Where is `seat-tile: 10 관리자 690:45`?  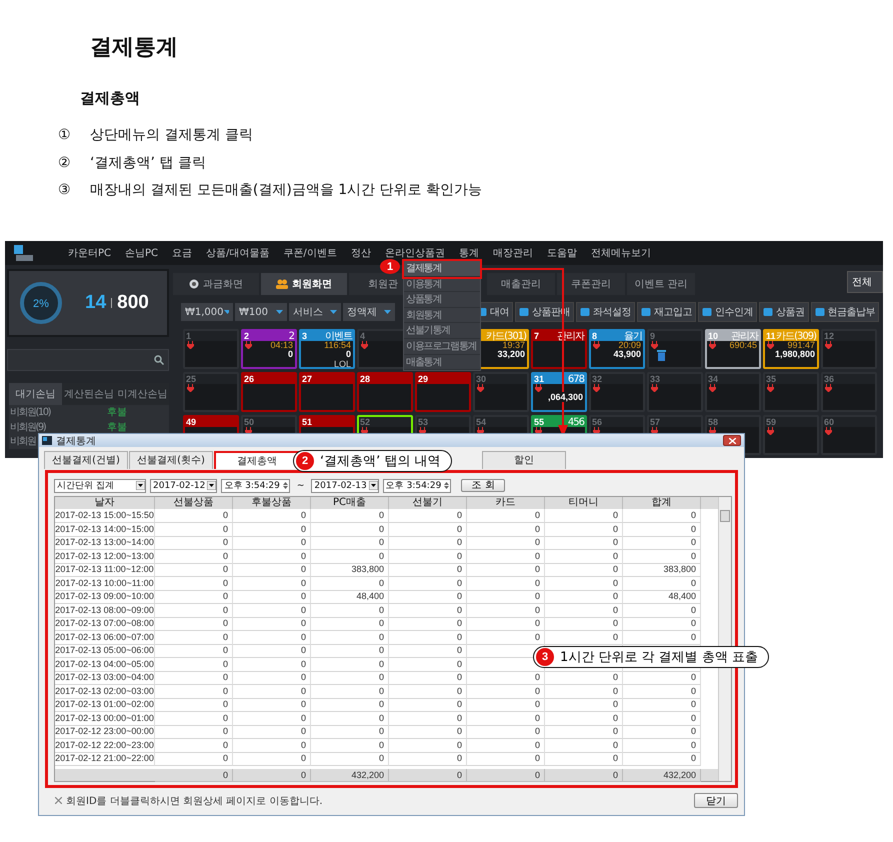 seat-tile: 10 관리자 690:45 is located at coordinates (733, 349).